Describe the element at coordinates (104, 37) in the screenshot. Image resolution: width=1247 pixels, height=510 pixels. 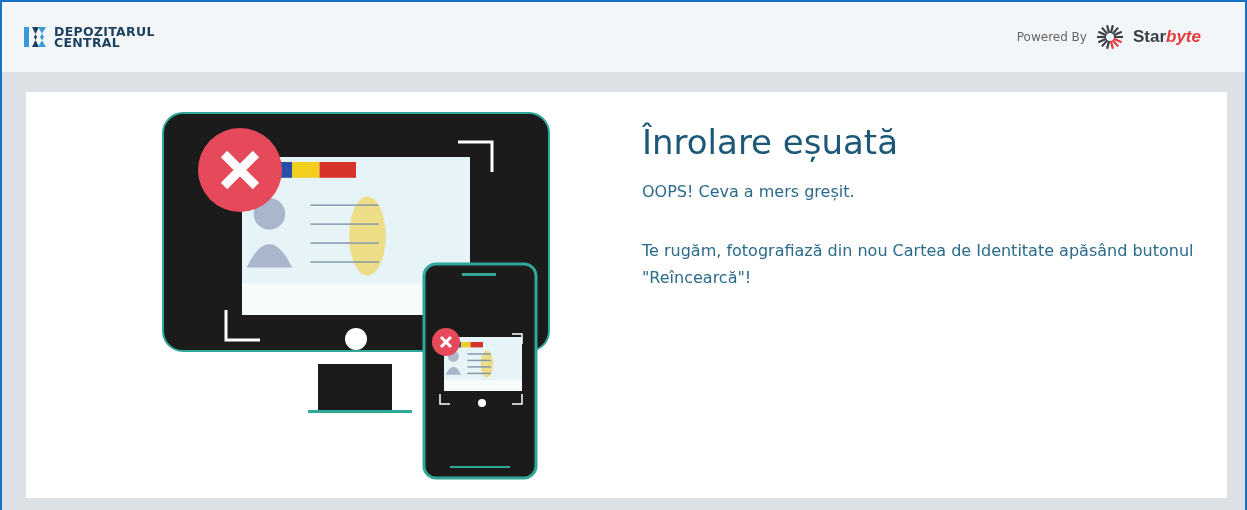
I see `logo-text: DEPOZITARUL CENTRAL` at that location.